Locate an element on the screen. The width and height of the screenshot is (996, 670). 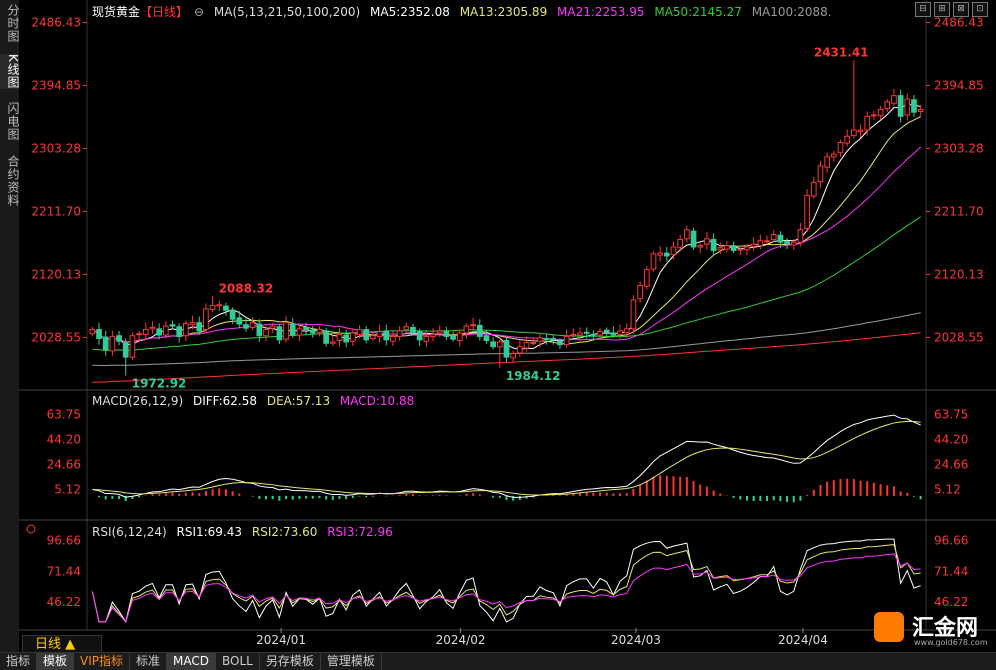
bottom-tab-7: 管理模板 is located at coordinates (351, 661).